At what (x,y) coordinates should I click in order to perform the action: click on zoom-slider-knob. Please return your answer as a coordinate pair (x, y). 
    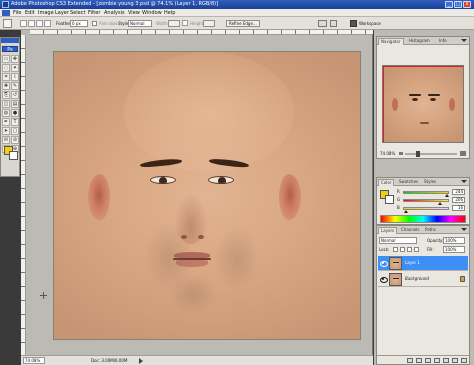
    Looking at the image, I should click on (418, 154).